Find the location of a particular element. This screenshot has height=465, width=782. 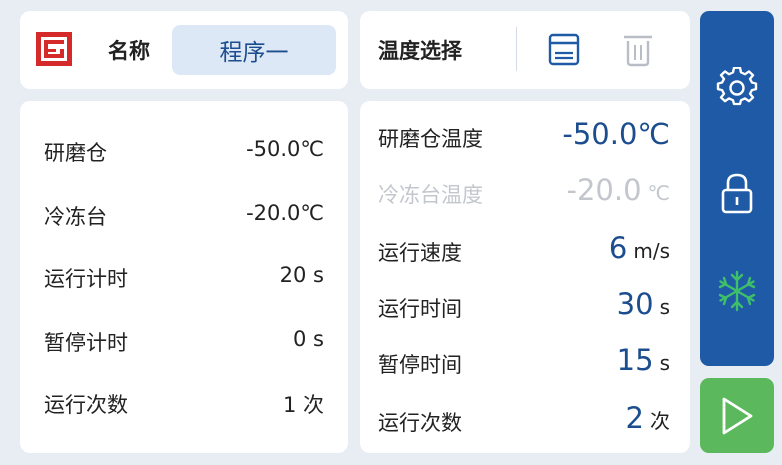

brand-logo is located at coordinates (54, 49).